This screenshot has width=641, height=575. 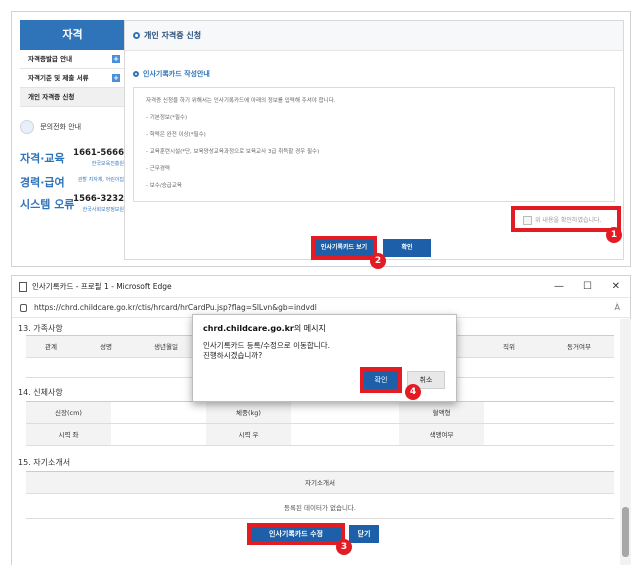 I want to click on contact-sub: 한국사회보장정보원, so click(x=103, y=210).